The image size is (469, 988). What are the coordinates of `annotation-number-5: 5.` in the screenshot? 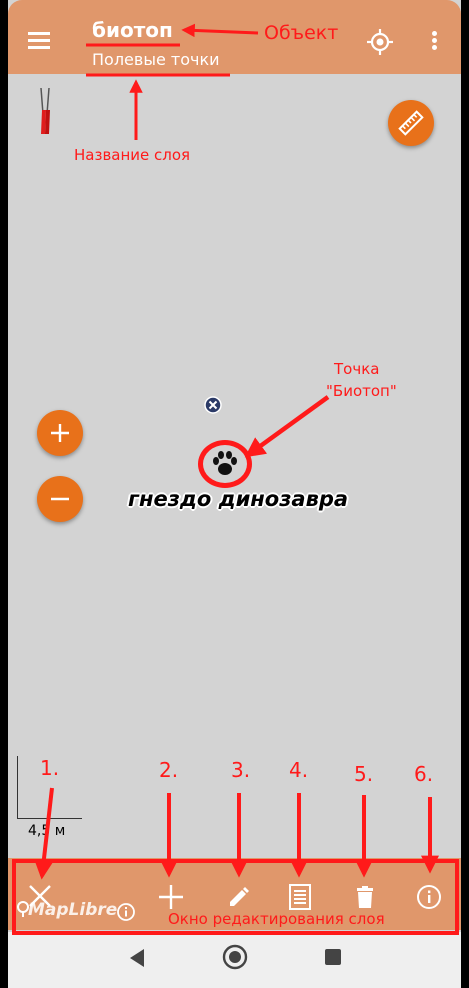 It's located at (364, 774).